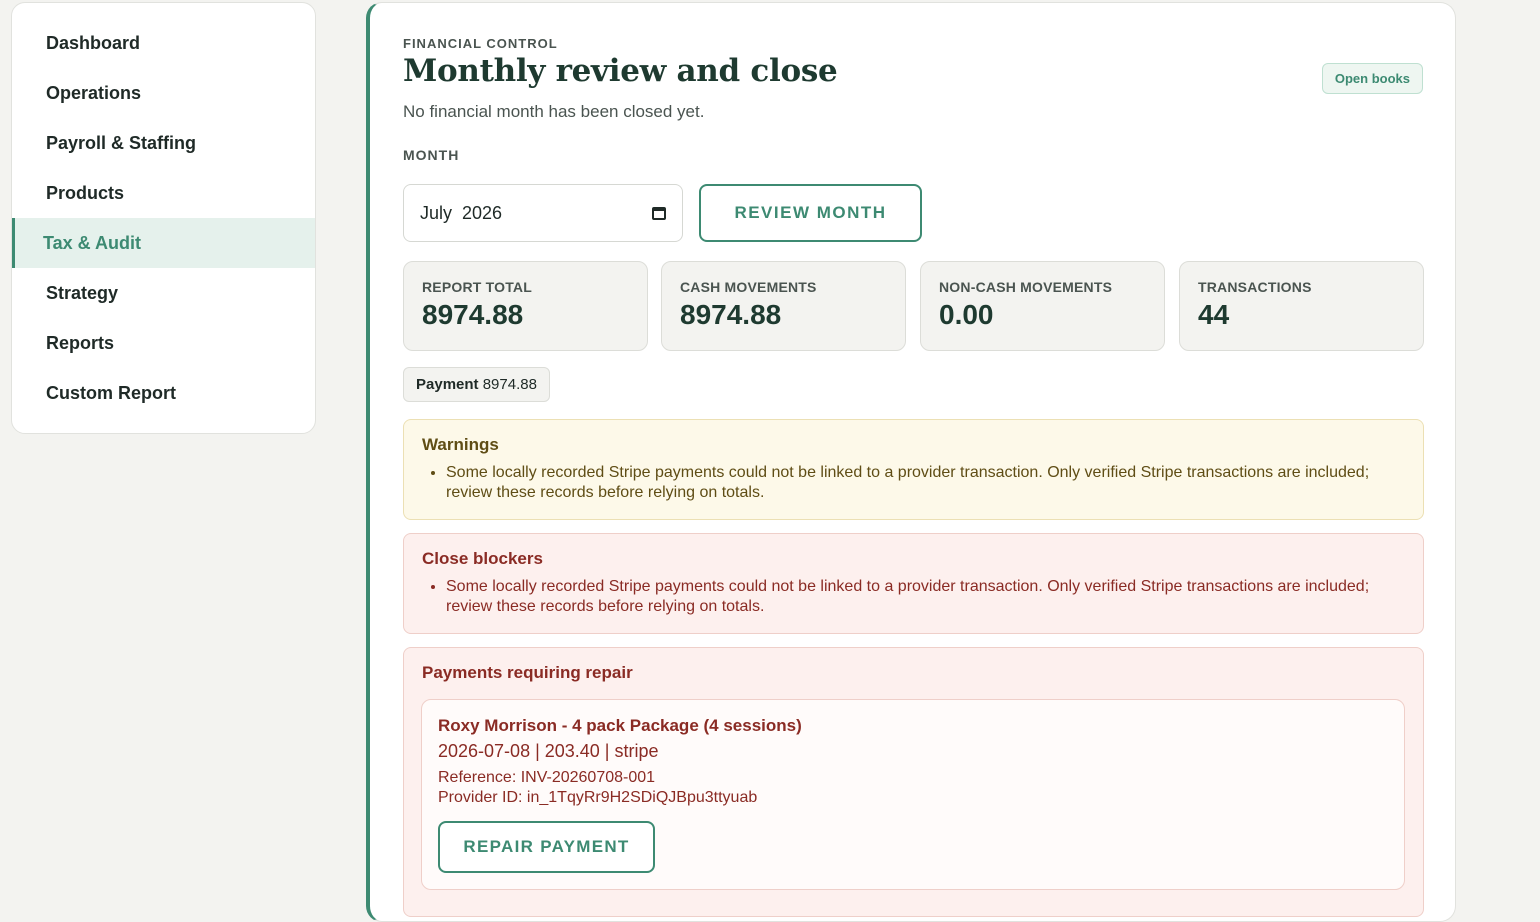 This screenshot has height=922, width=1540. What do you see at coordinates (1255, 287) in the screenshot?
I see `stat-label: TRANSACTIONS` at bounding box center [1255, 287].